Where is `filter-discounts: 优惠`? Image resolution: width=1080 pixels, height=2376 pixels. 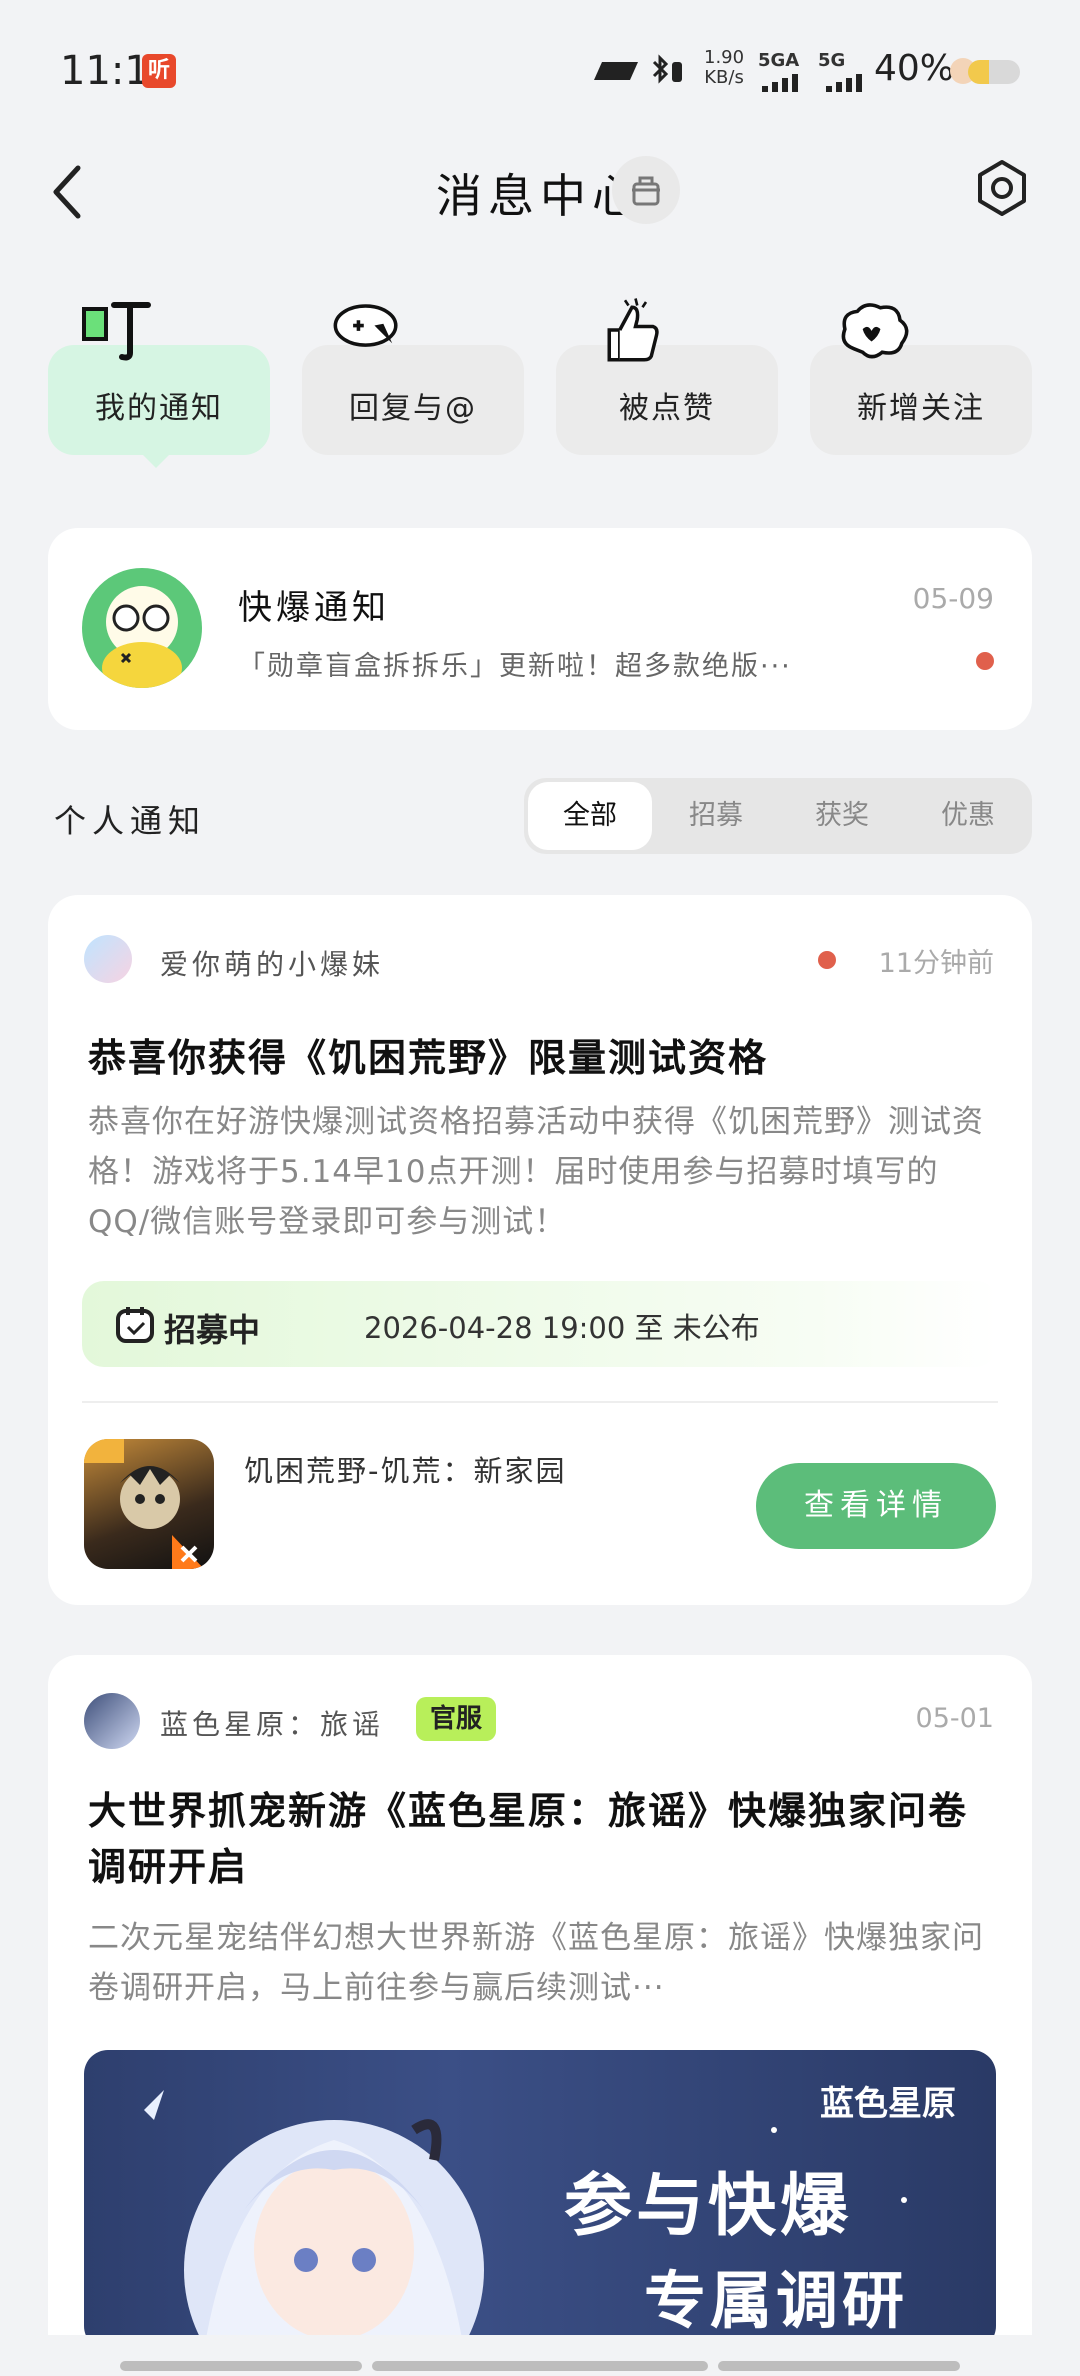 filter-discounts: 优惠 is located at coordinates (968, 816).